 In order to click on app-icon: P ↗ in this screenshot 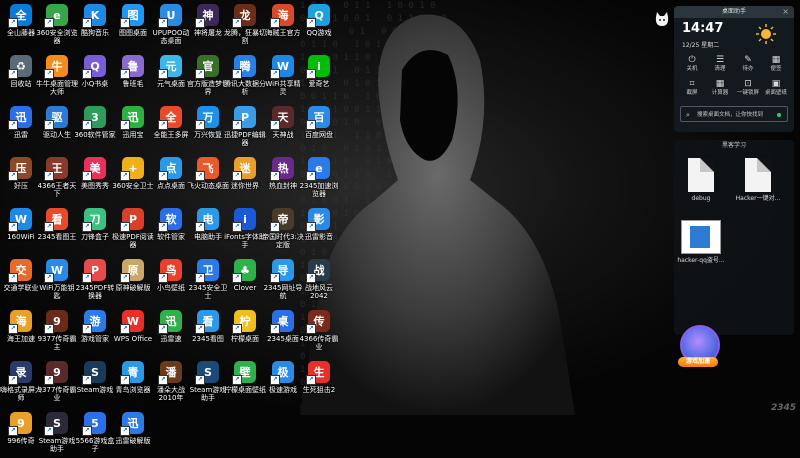, I will do `click(94, 271)`.